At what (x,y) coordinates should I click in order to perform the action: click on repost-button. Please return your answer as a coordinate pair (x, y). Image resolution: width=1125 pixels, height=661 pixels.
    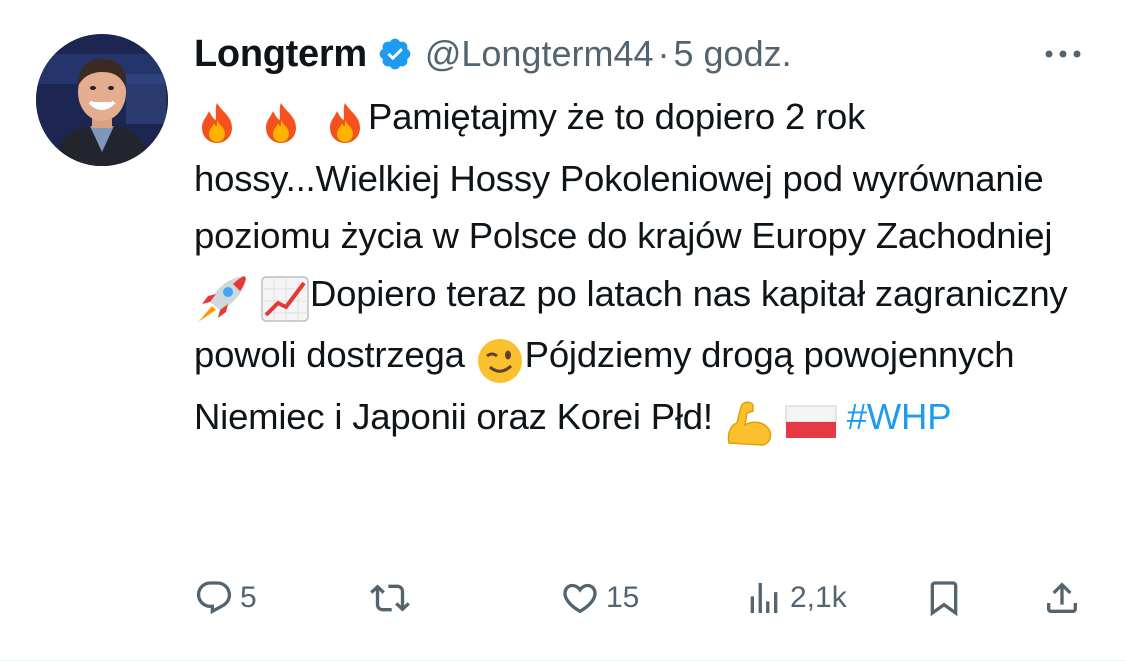
    Looking at the image, I should click on (390, 598).